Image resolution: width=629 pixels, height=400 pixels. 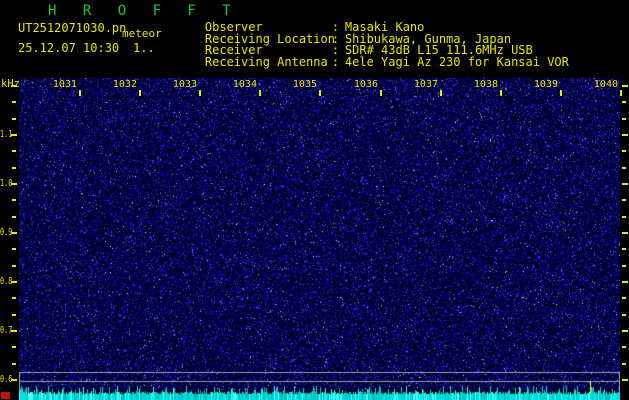 What do you see at coordinates (425, 84) in the screenshot?
I see `time-axis-label: 1037` at bounding box center [425, 84].